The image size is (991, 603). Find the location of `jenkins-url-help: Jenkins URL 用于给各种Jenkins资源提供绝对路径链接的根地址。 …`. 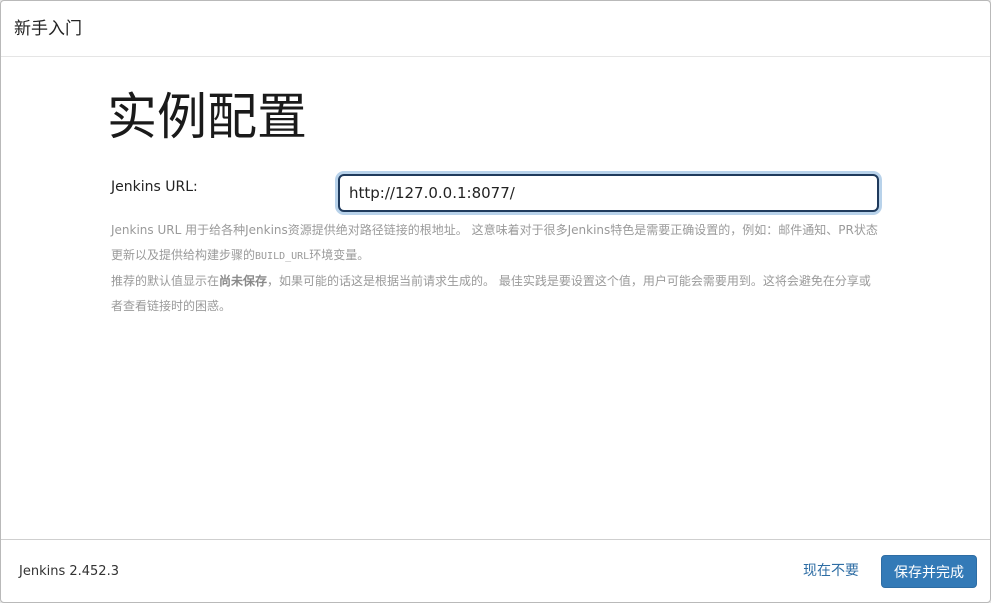

jenkins-url-help: Jenkins URL 用于给各种Jenkins资源提供绝对路径链接的根地址。 … is located at coordinates (496, 268).